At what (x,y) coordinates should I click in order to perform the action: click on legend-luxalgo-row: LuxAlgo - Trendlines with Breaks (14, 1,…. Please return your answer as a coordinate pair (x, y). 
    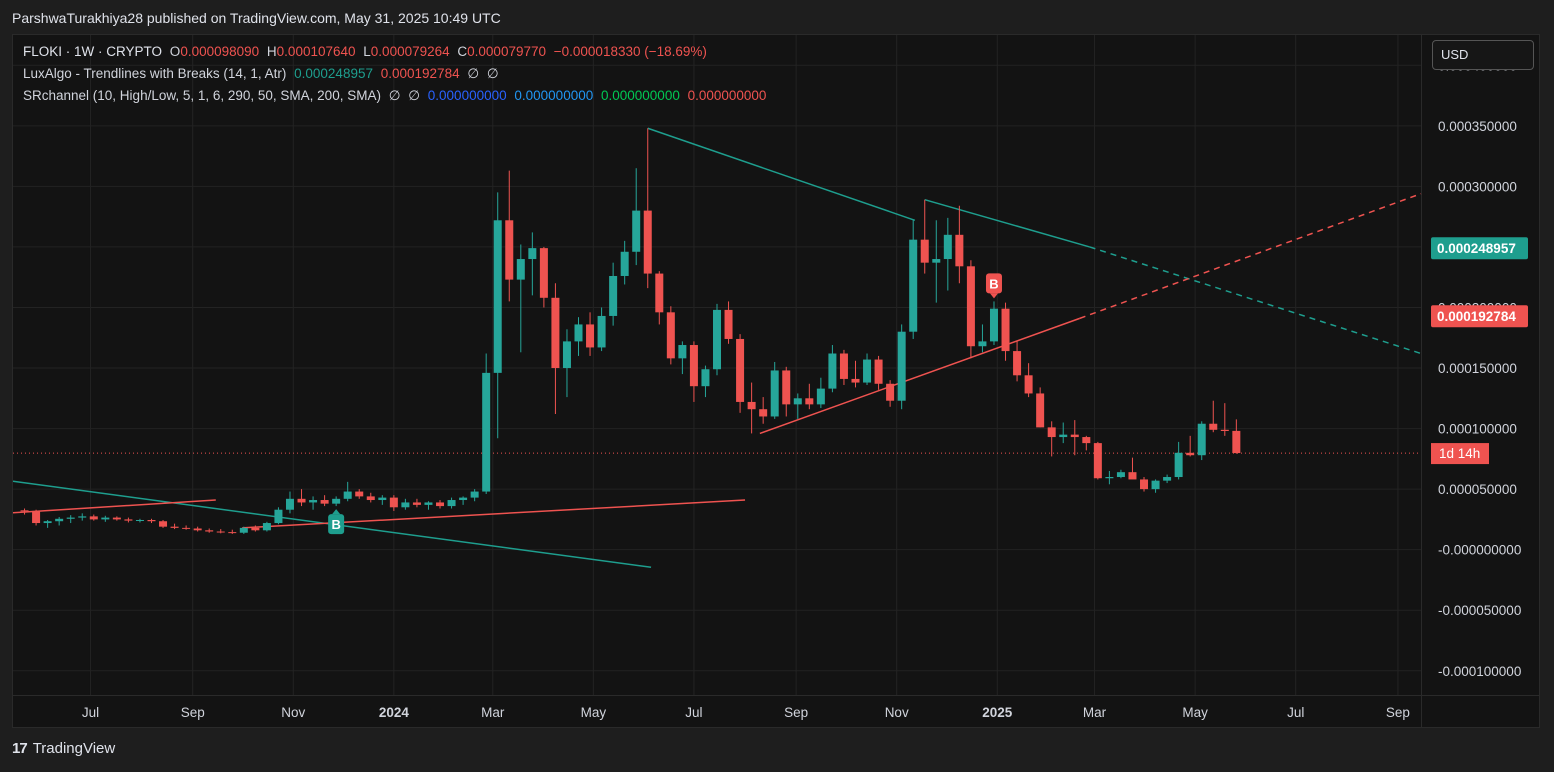
    Looking at the image, I should click on (263, 74).